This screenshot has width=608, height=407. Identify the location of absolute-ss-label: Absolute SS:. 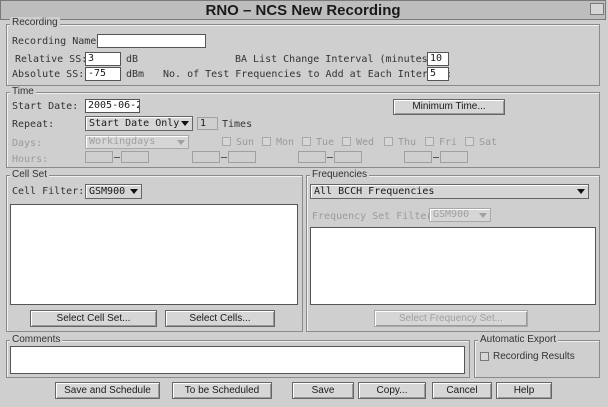
(48, 74).